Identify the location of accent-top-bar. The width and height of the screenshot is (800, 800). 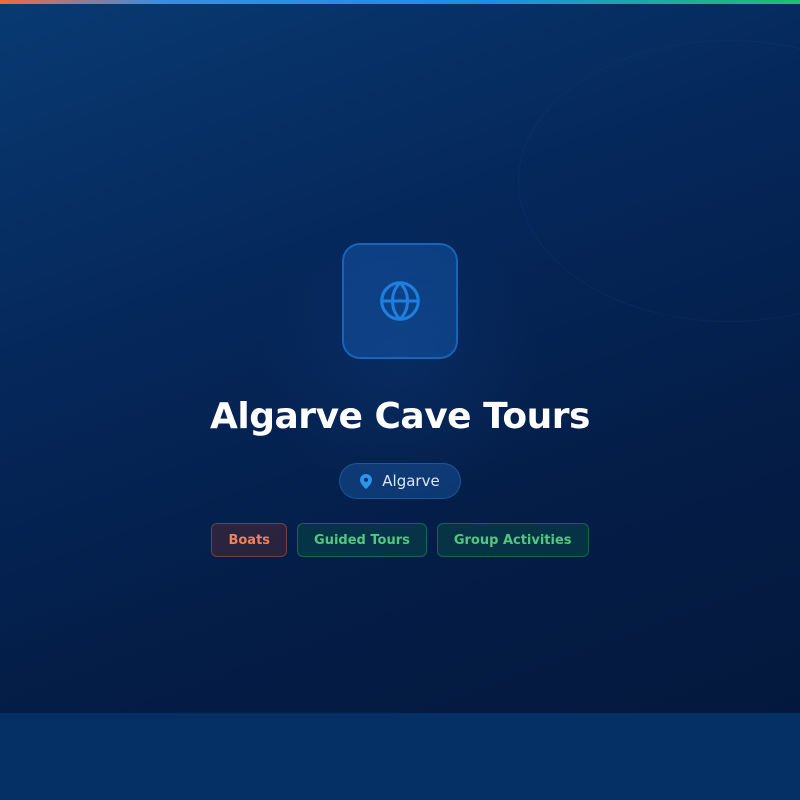
(400, 2).